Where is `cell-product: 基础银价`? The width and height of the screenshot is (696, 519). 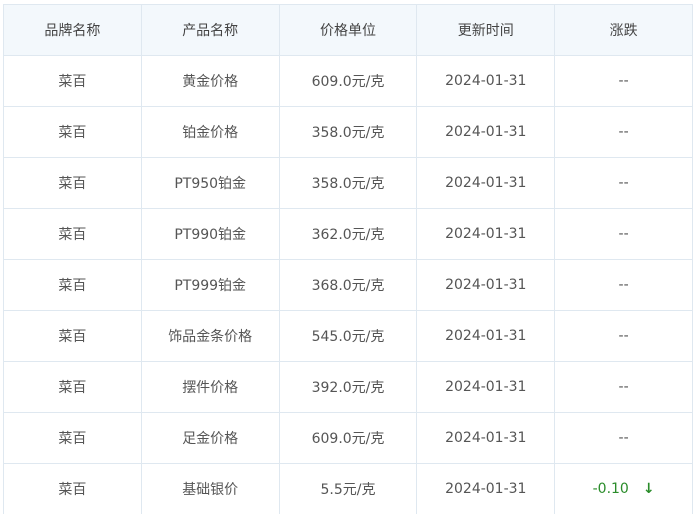
cell-product: 基础银价 is located at coordinates (210, 488).